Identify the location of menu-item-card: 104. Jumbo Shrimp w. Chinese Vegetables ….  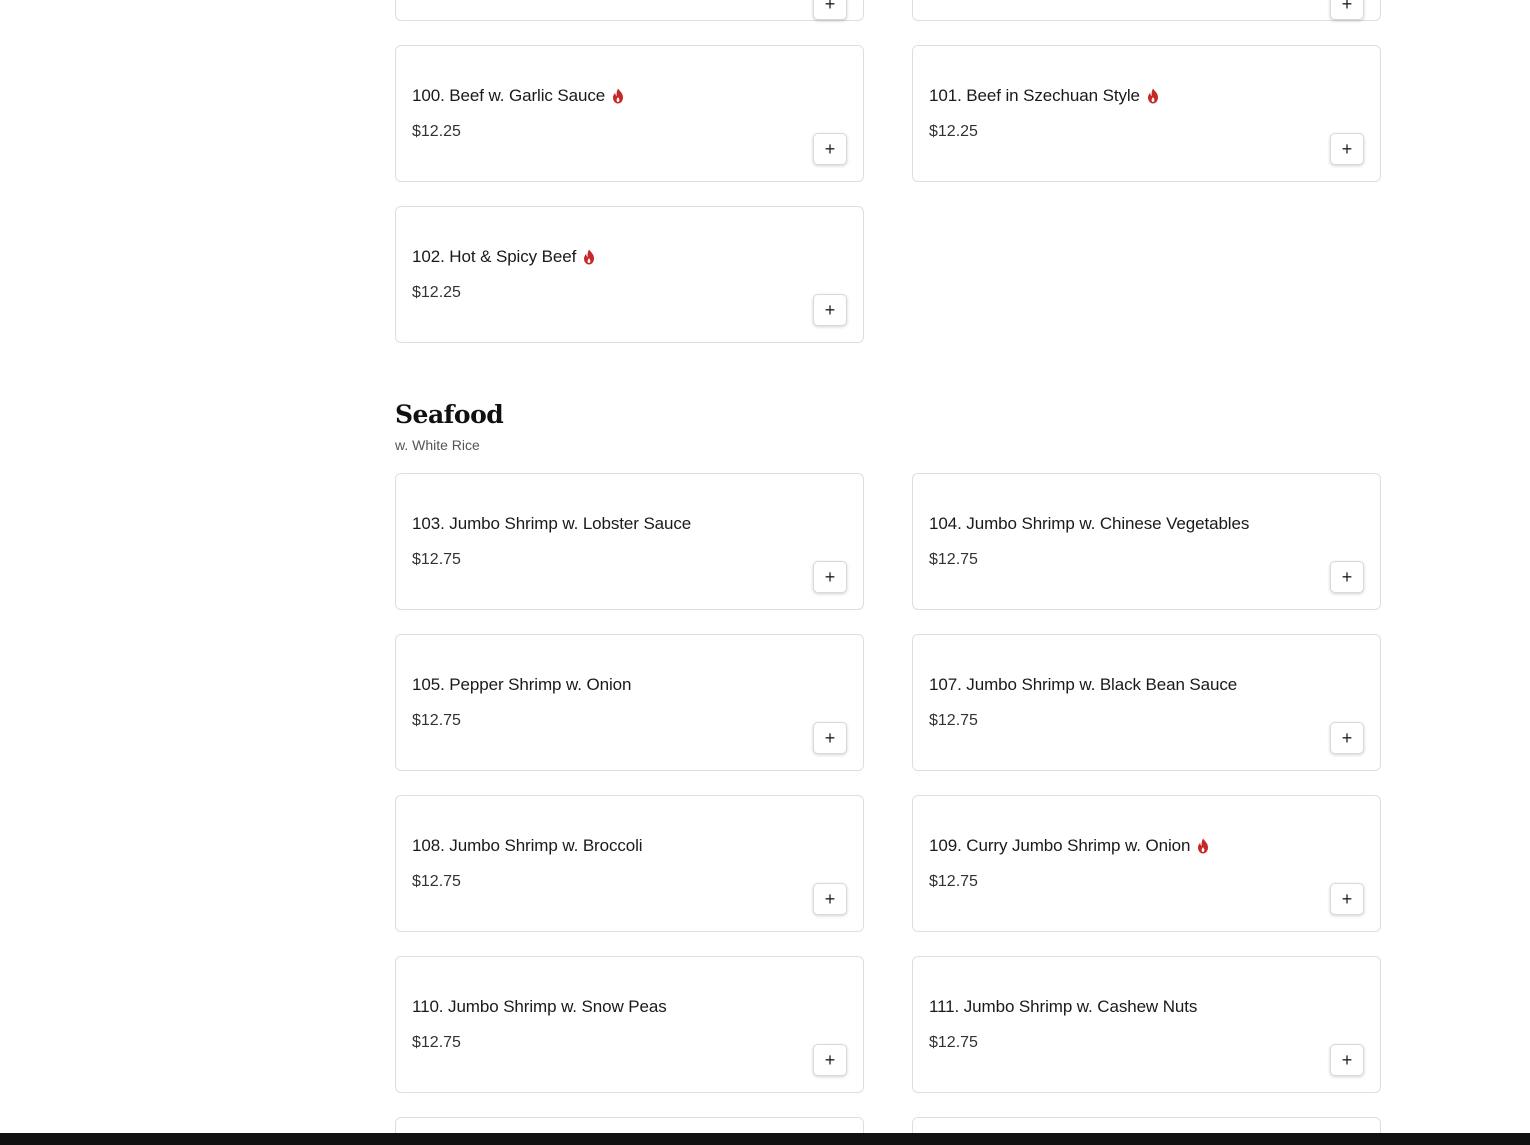
(1146, 541).